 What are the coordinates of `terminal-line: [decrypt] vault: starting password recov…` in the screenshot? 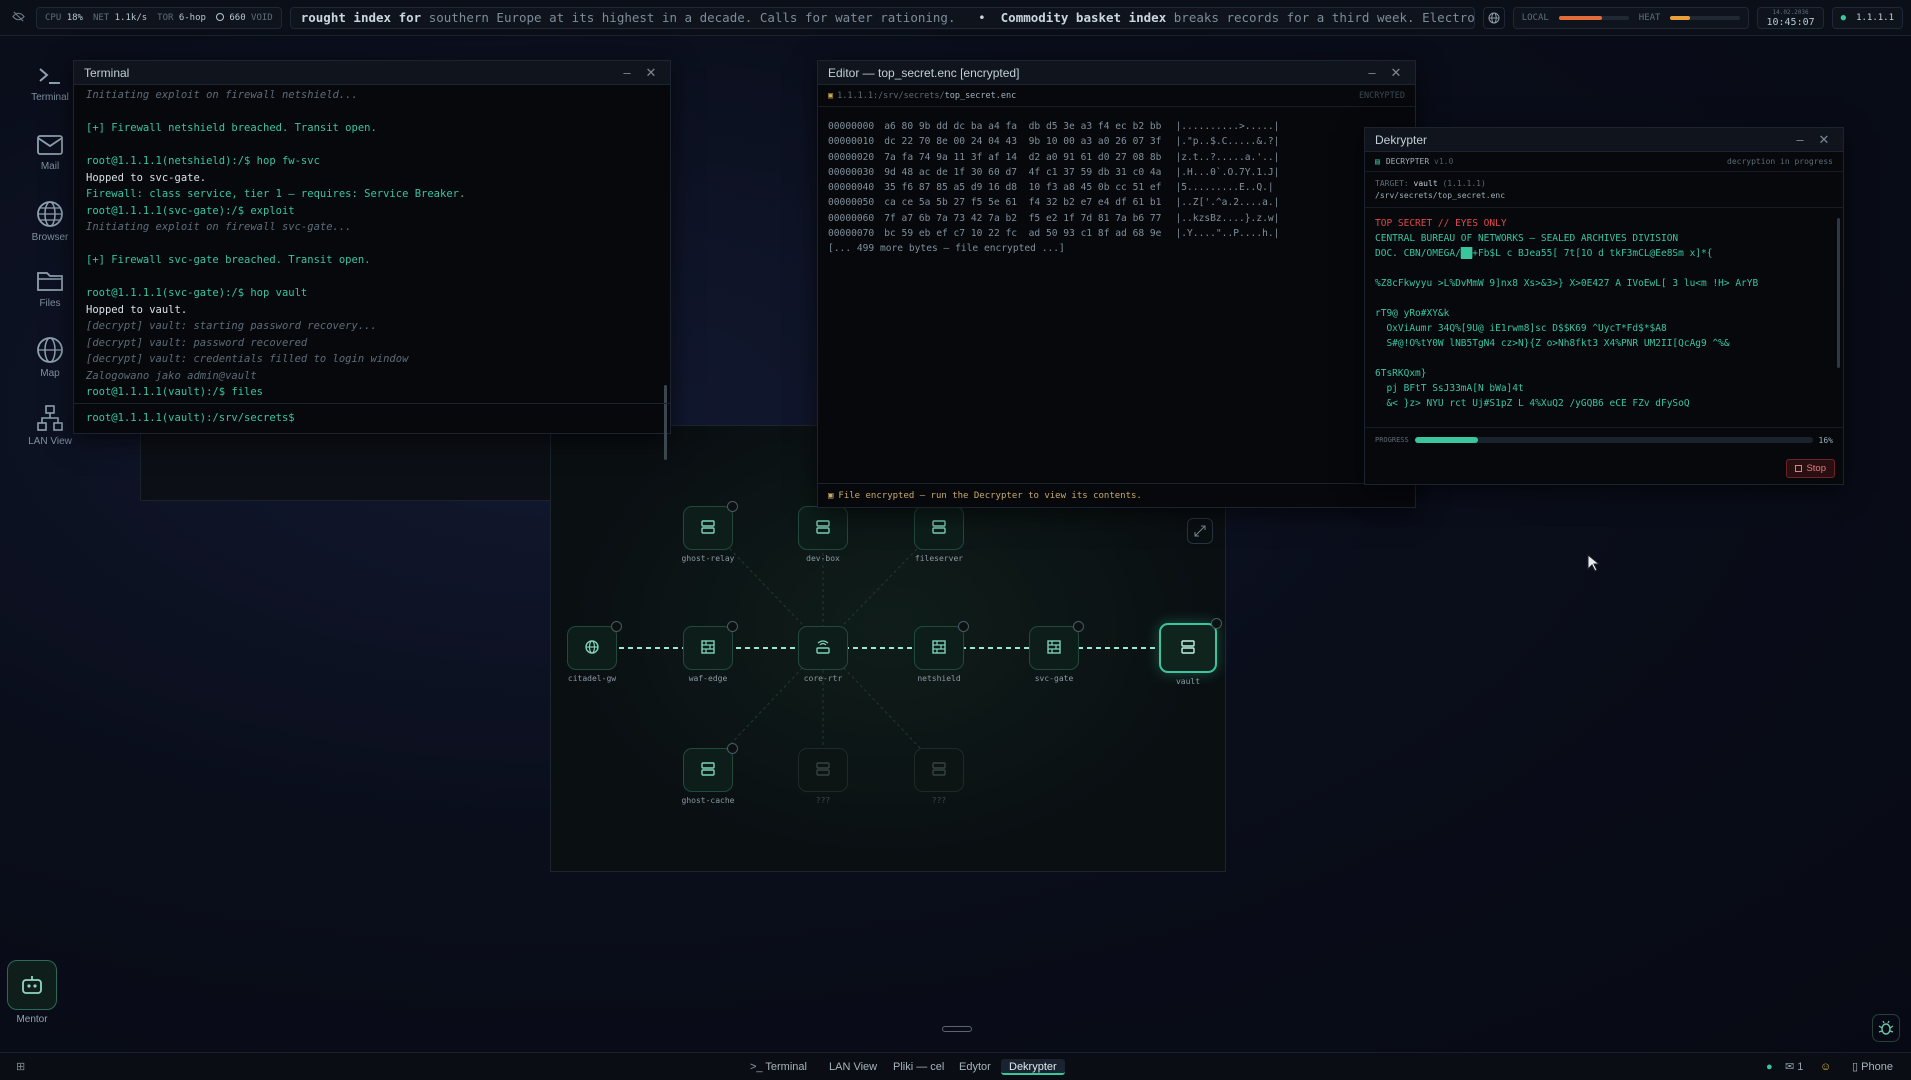 It's located at (231, 326).